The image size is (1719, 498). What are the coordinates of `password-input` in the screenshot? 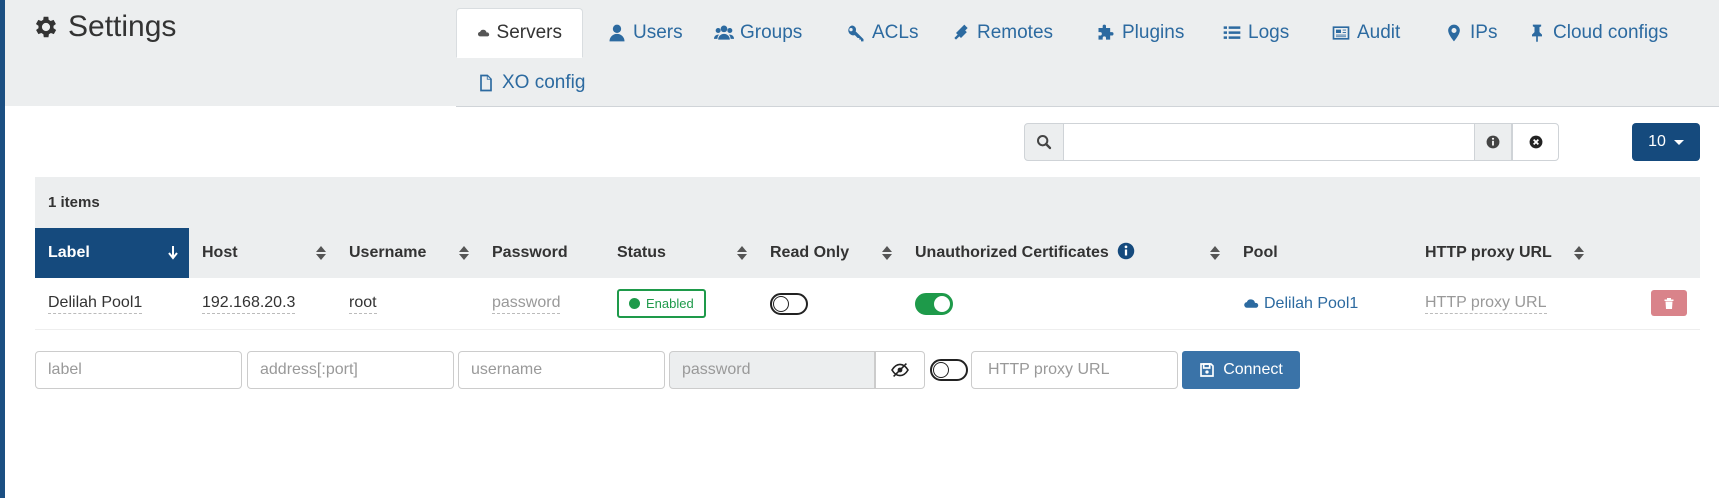 It's located at (772, 370).